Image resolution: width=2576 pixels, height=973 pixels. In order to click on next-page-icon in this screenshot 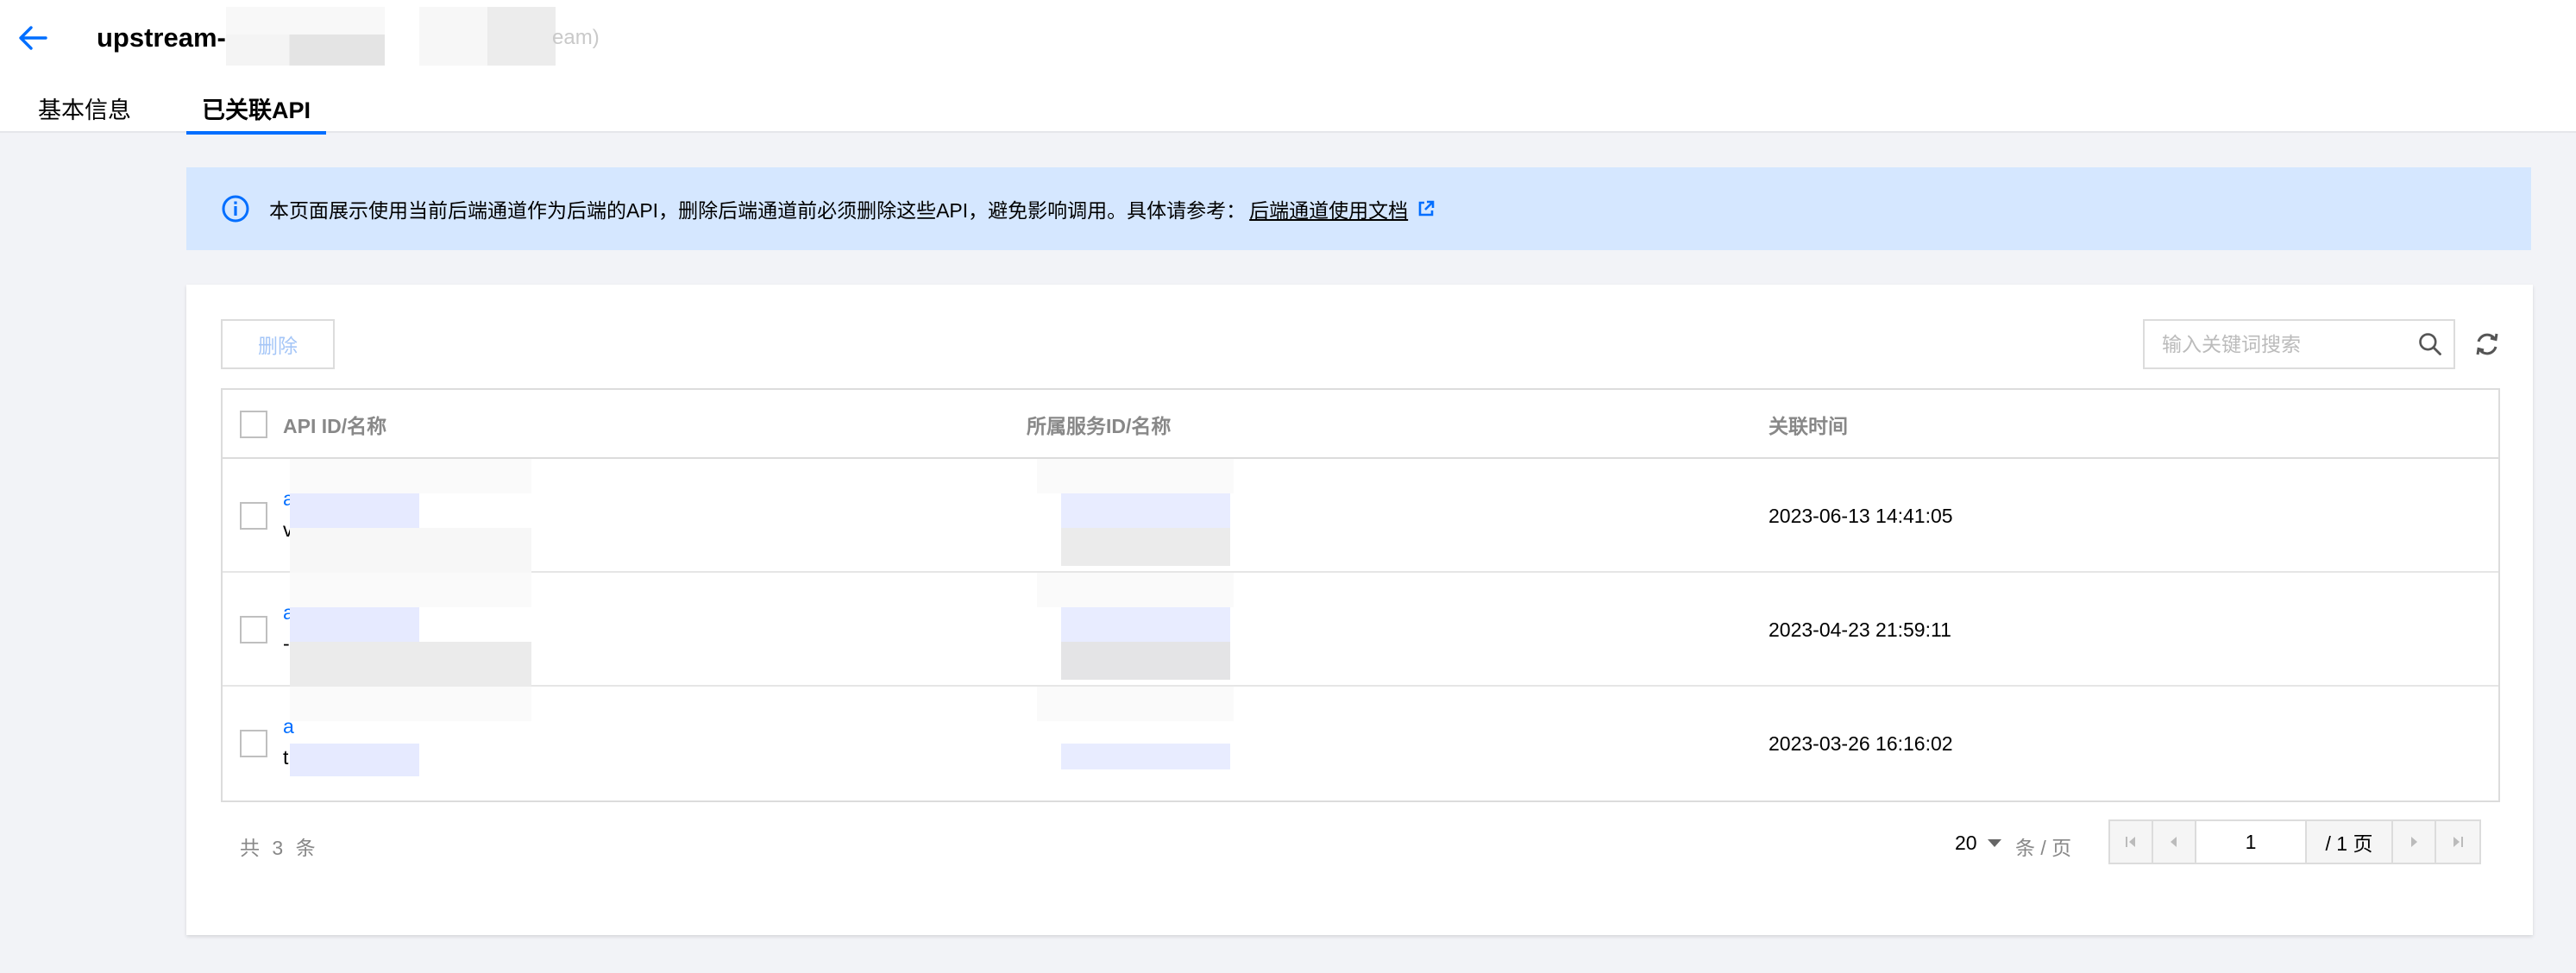, I will do `click(2414, 842)`.